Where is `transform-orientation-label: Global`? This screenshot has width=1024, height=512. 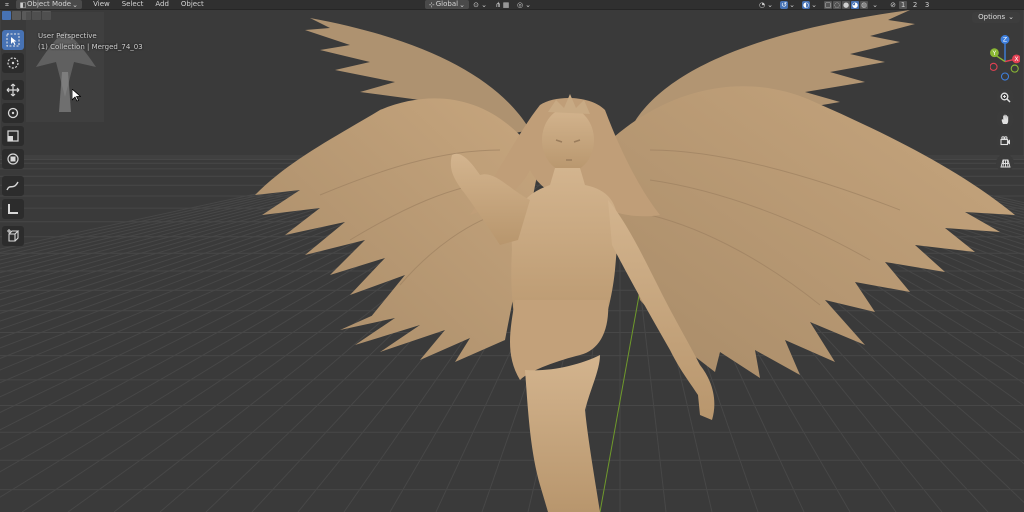
transform-orientation-label: Global is located at coordinates (447, 4).